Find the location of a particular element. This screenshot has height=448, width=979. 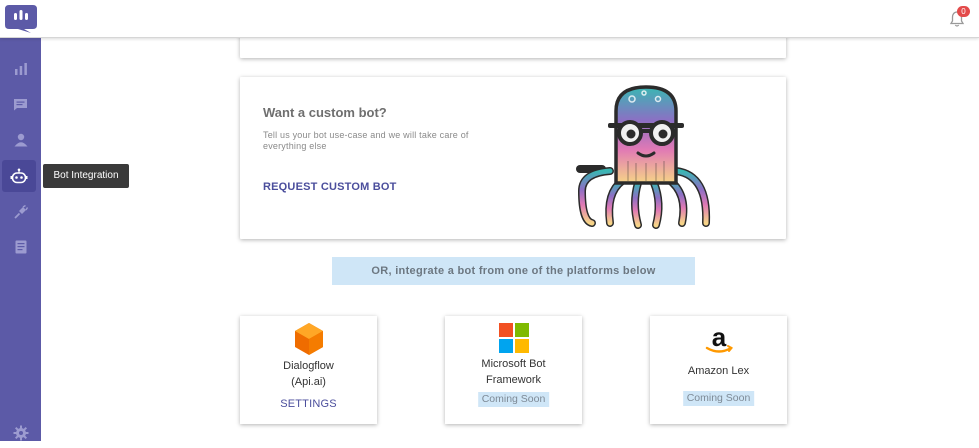

svg-text: a is located at coordinates (718, 338).